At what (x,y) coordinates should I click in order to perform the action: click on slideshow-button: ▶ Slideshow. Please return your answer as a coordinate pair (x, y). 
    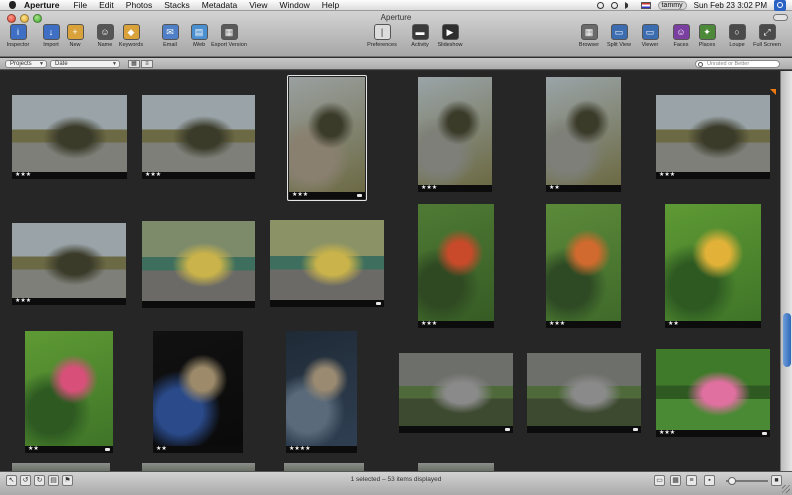
    Looking at the image, I should click on (450, 39).